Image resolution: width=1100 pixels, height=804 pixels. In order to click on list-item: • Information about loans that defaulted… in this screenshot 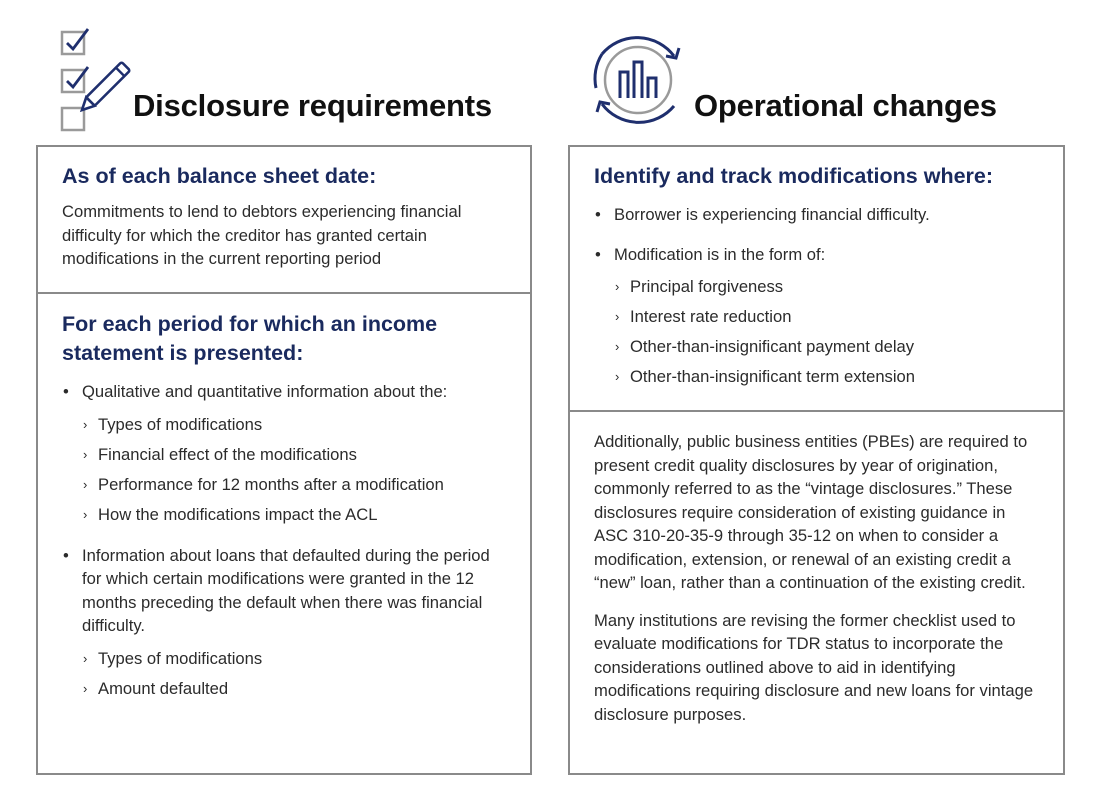, I will do `click(284, 624)`.